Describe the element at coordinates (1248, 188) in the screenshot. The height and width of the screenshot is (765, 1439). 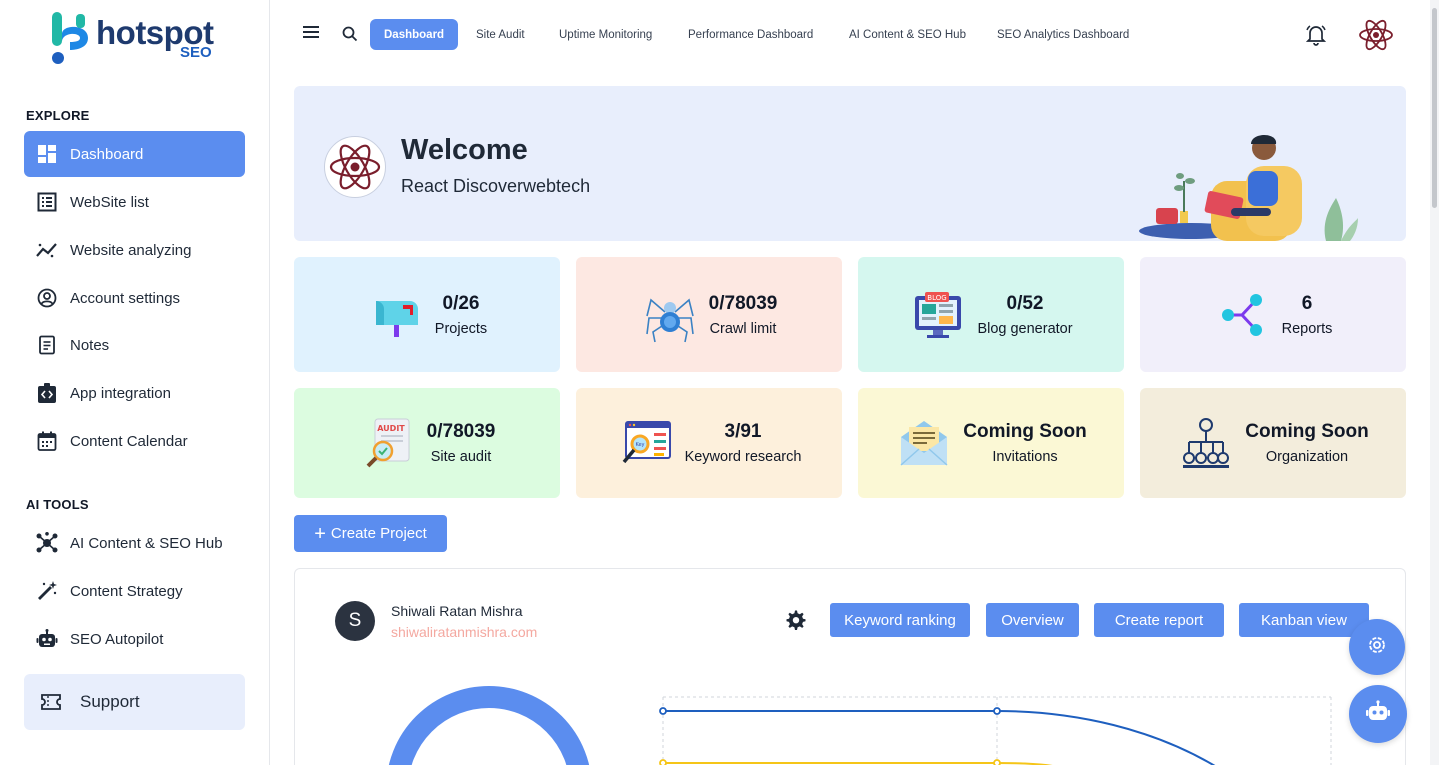
I see `person-with-laptop-illustration` at that location.